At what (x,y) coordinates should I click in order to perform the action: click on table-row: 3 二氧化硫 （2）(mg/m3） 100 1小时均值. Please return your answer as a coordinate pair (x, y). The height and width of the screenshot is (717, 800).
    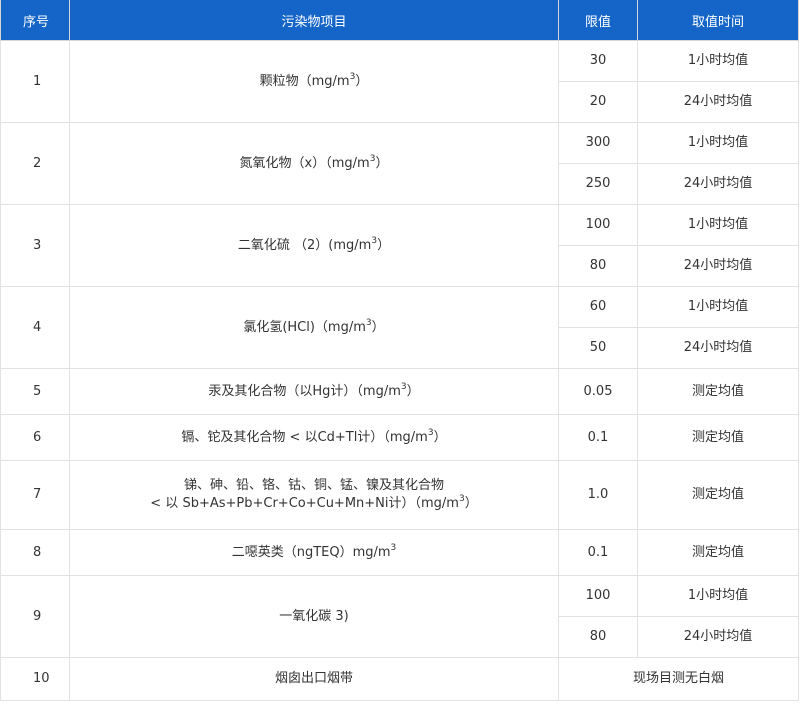
    Looking at the image, I should click on (399, 245).